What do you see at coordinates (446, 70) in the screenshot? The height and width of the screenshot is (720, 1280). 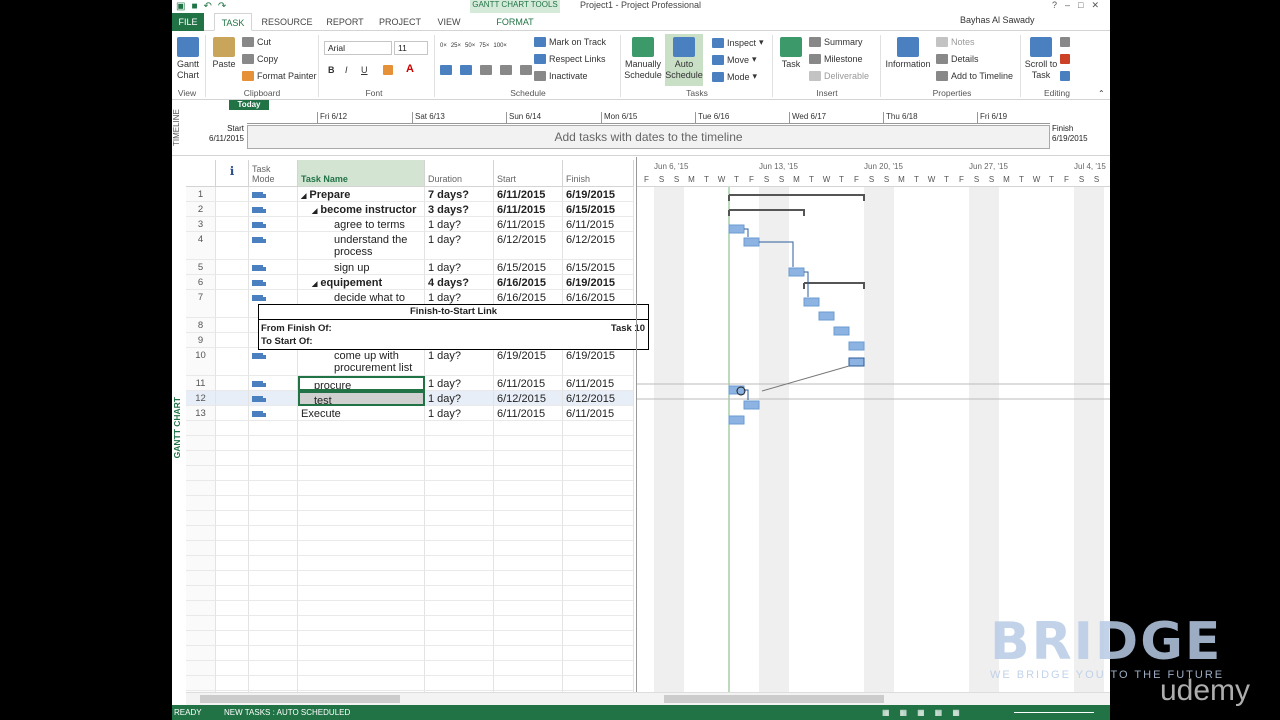 I see `outdent-icon` at bounding box center [446, 70].